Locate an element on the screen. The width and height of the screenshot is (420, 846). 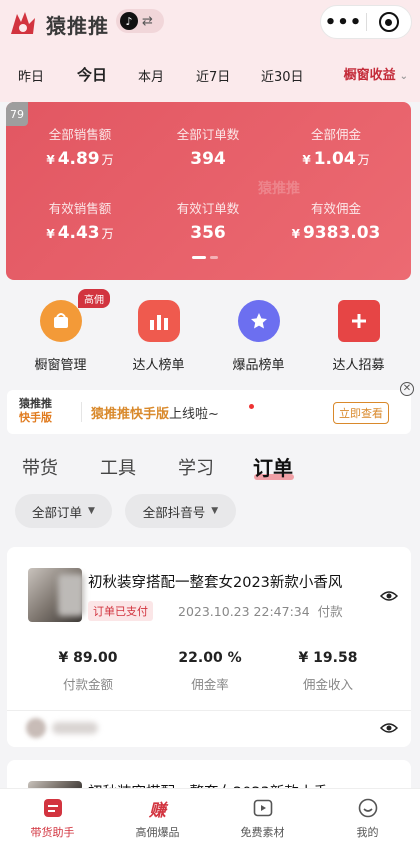
metric-select: 橱窗收益 ⌄ is located at coordinates (376, 73).